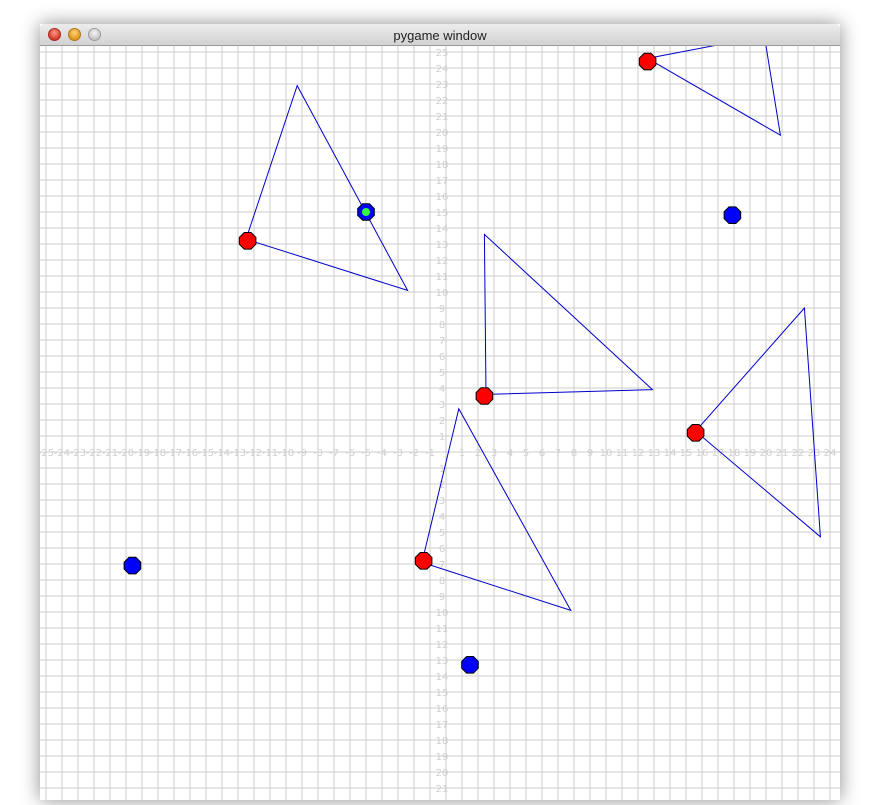 Image resolution: width=880 pixels, height=805 pixels. Describe the element at coordinates (47, 453) in the screenshot. I see `x-tick-label: -25` at that location.